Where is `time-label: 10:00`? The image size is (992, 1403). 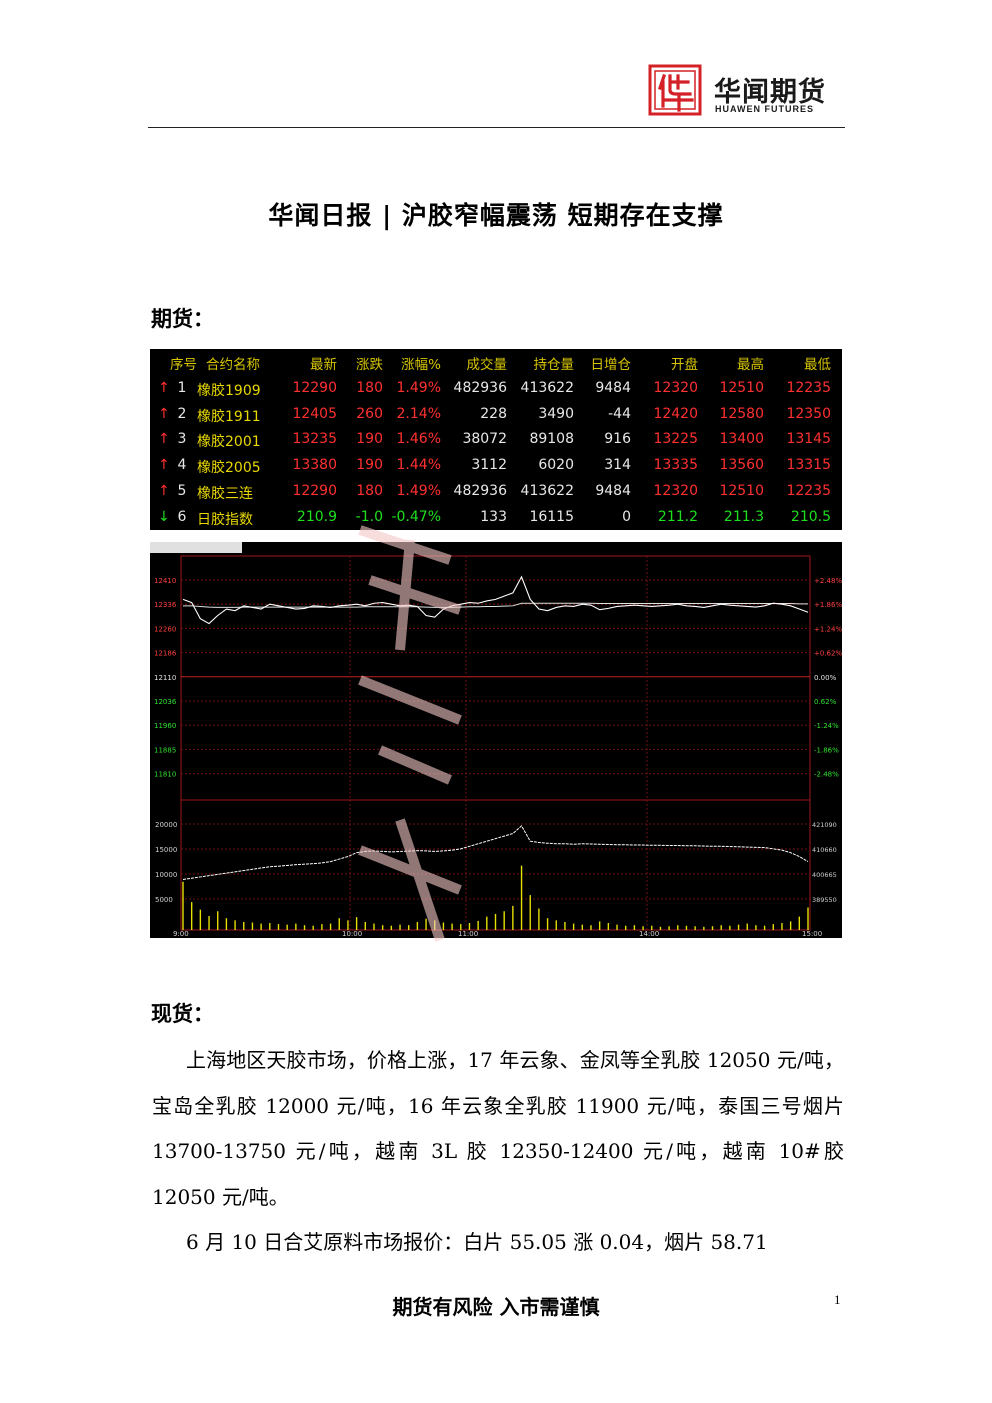
time-label: 10:00 is located at coordinates (352, 934).